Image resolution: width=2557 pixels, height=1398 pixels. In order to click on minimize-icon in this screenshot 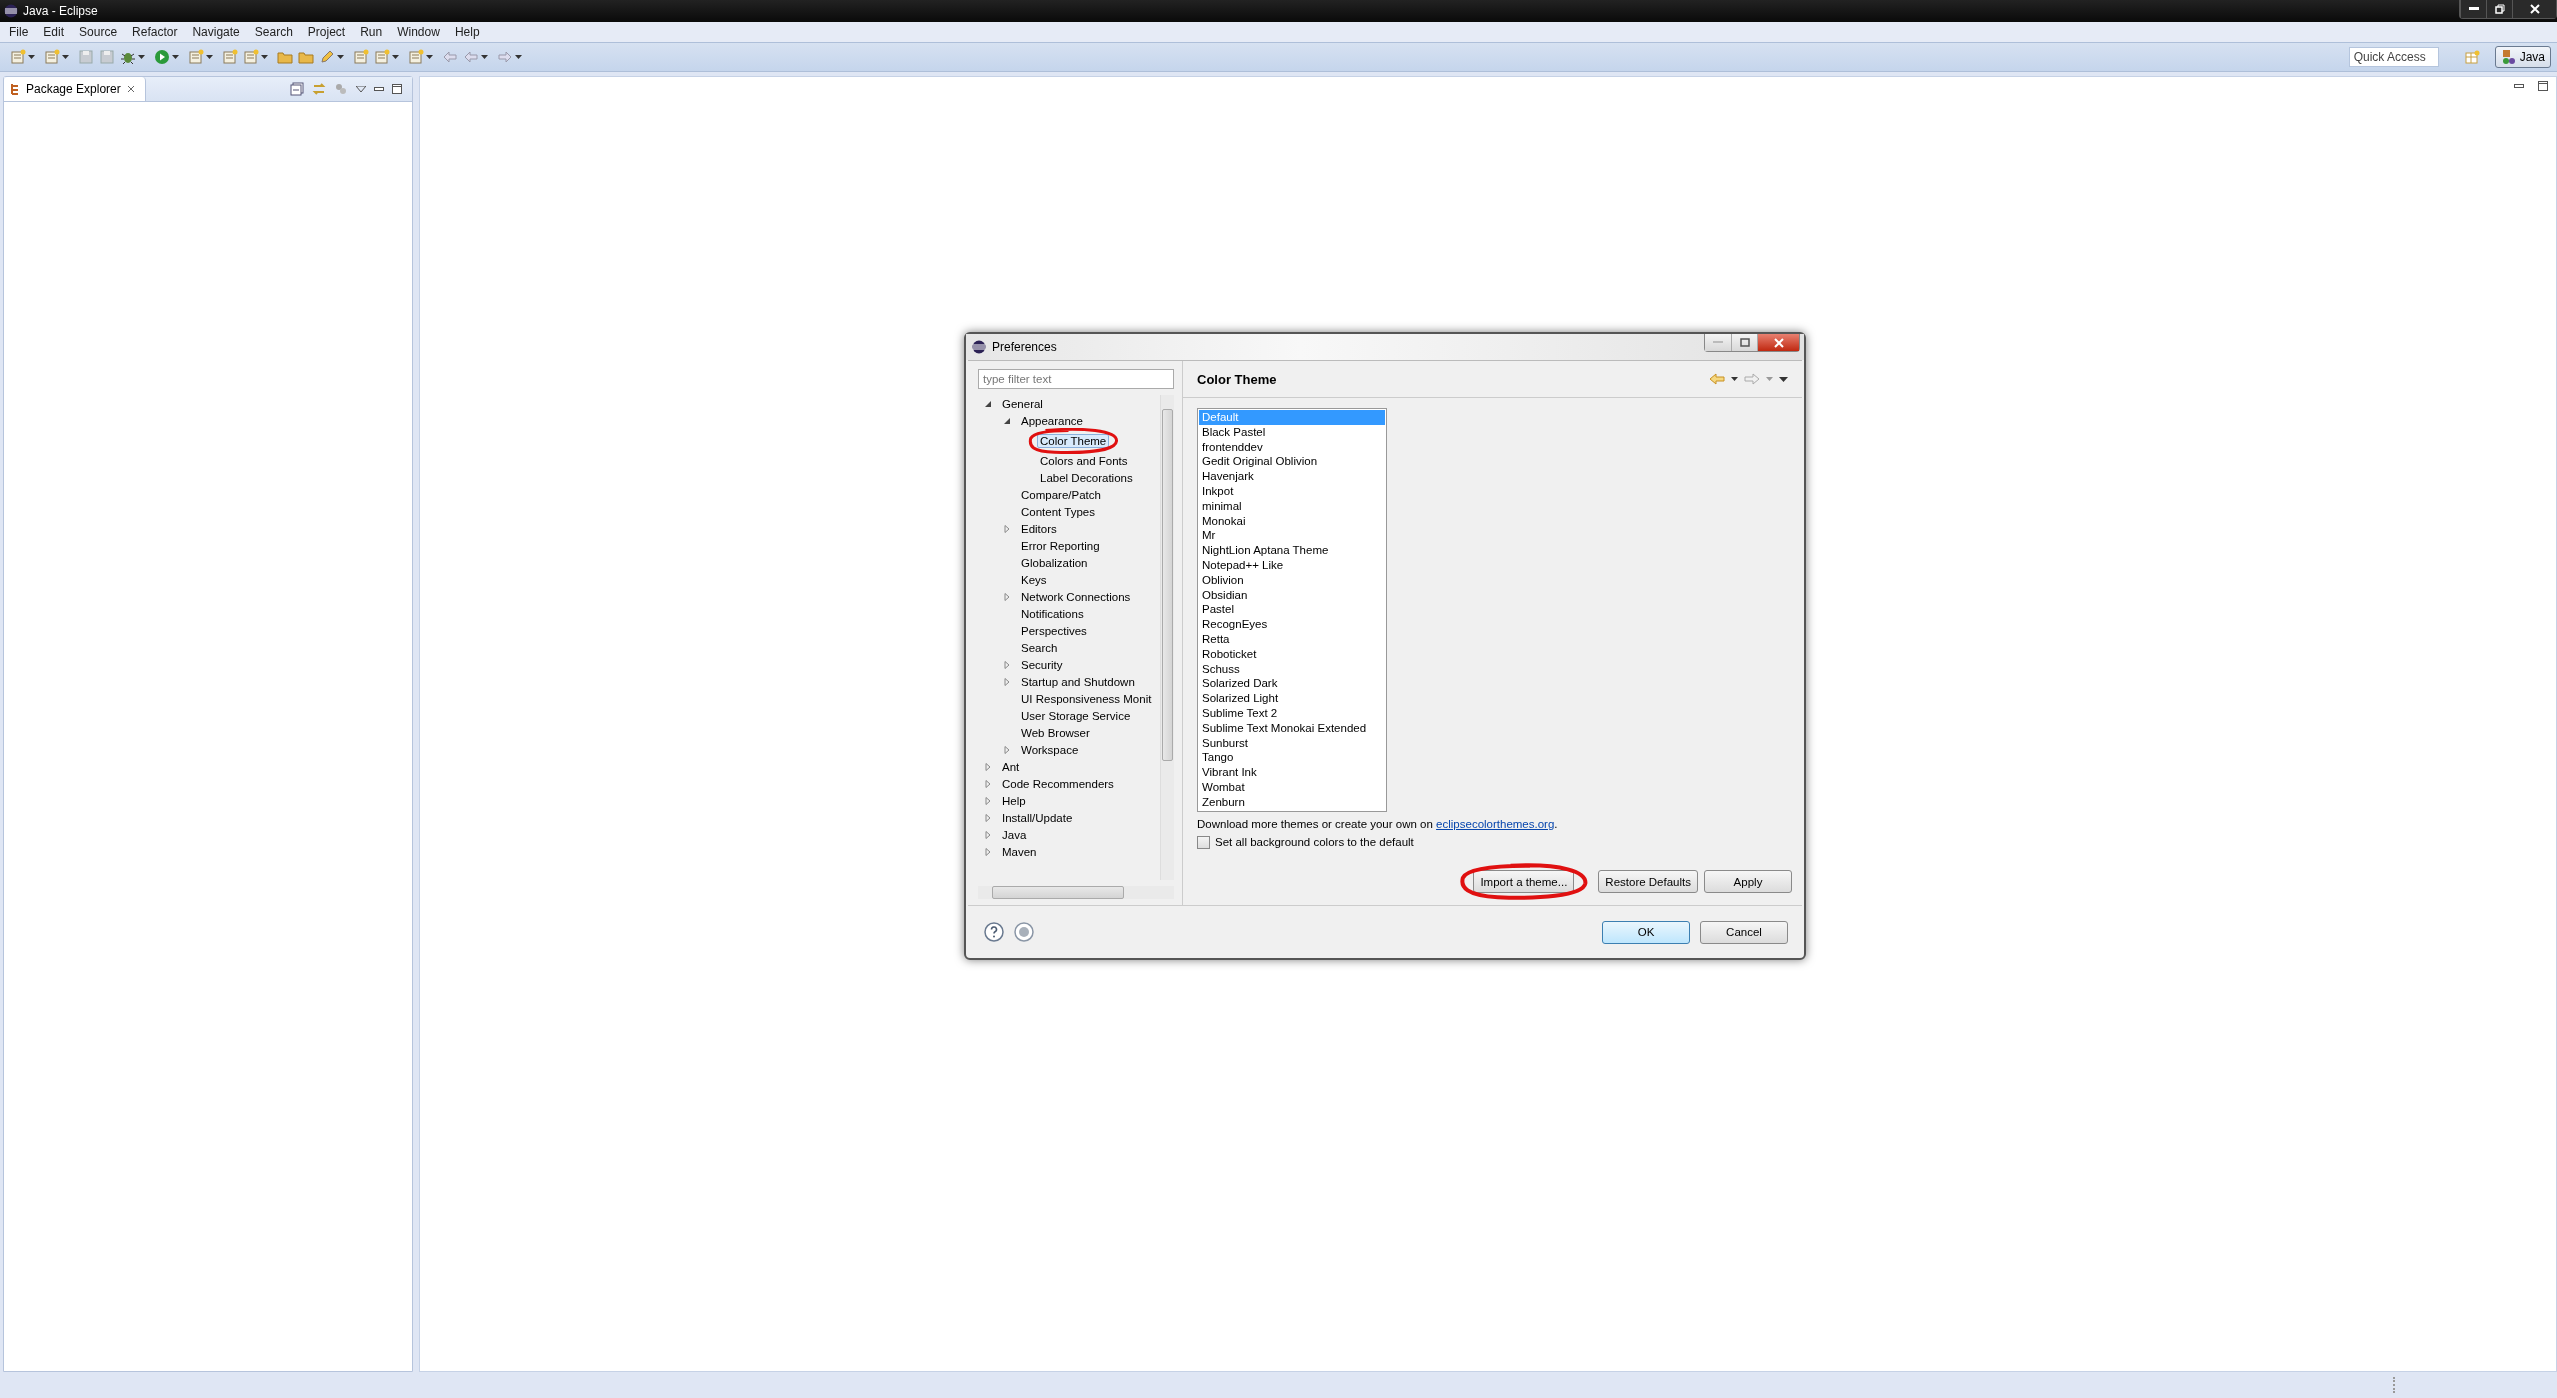, I will do `click(379, 89)`.